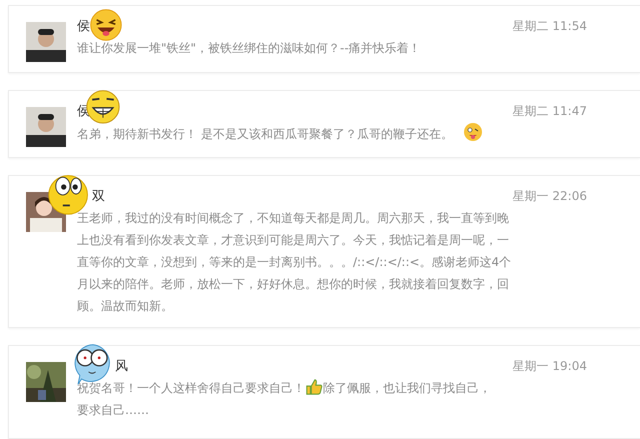 The image size is (640, 439). What do you see at coordinates (549, 26) in the screenshot?
I see `timestamp: 星期二 11:54` at bounding box center [549, 26].